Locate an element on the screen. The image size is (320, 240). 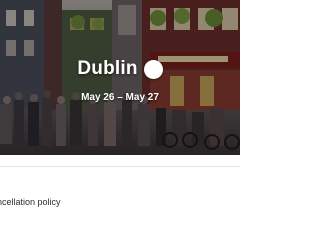
edit-trip-button is located at coordinates (82, 69).